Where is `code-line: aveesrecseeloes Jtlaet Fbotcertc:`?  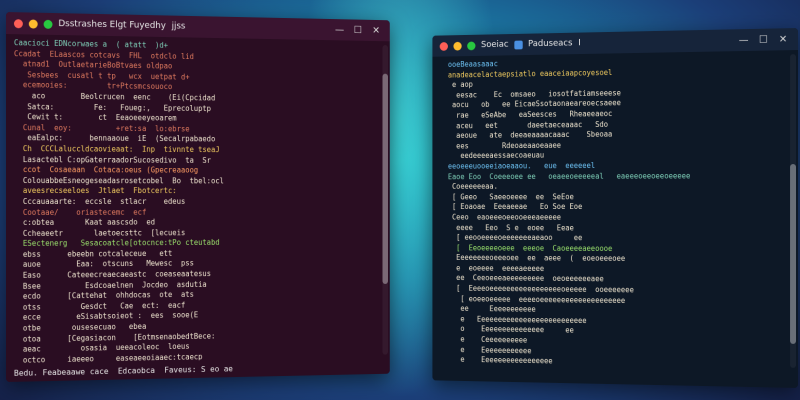 code-line: aveesrecseeloes Jtlaet Fbotcertc: is located at coordinates (193, 191).